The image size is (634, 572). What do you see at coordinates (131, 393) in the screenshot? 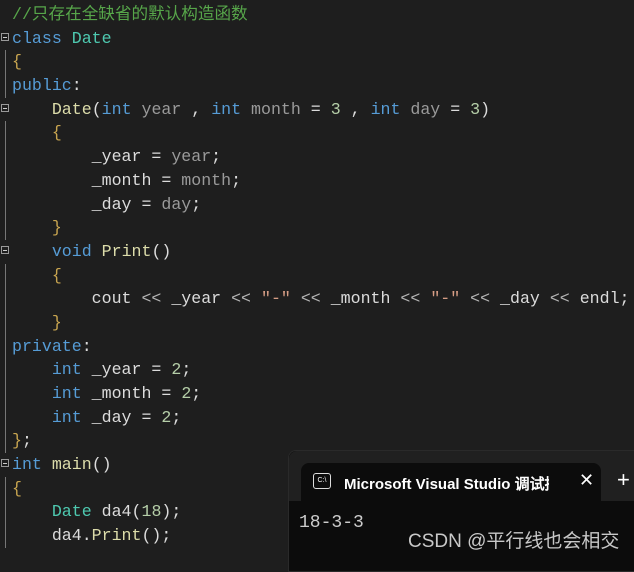
I see `code-token: _month =` at bounding box center [131, 393].